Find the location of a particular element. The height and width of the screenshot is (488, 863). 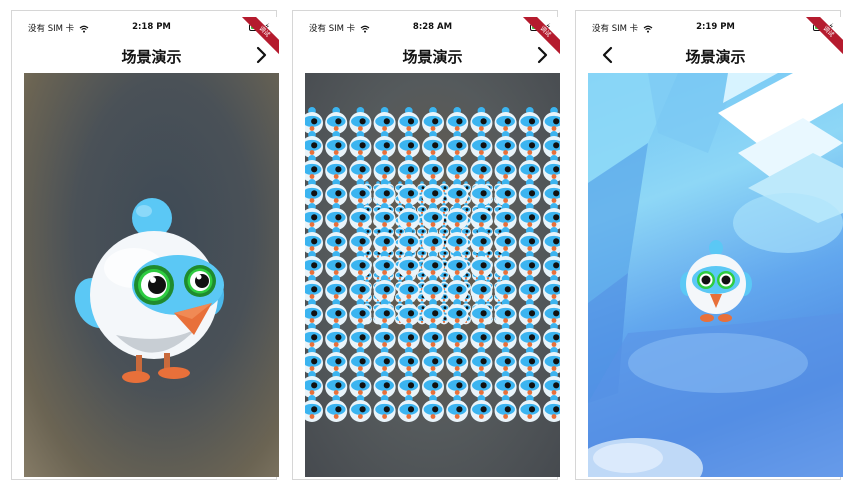

status-bar: 没有 SIM 卡 2:18 PM ⚡ is located at coordinates (151, 27).